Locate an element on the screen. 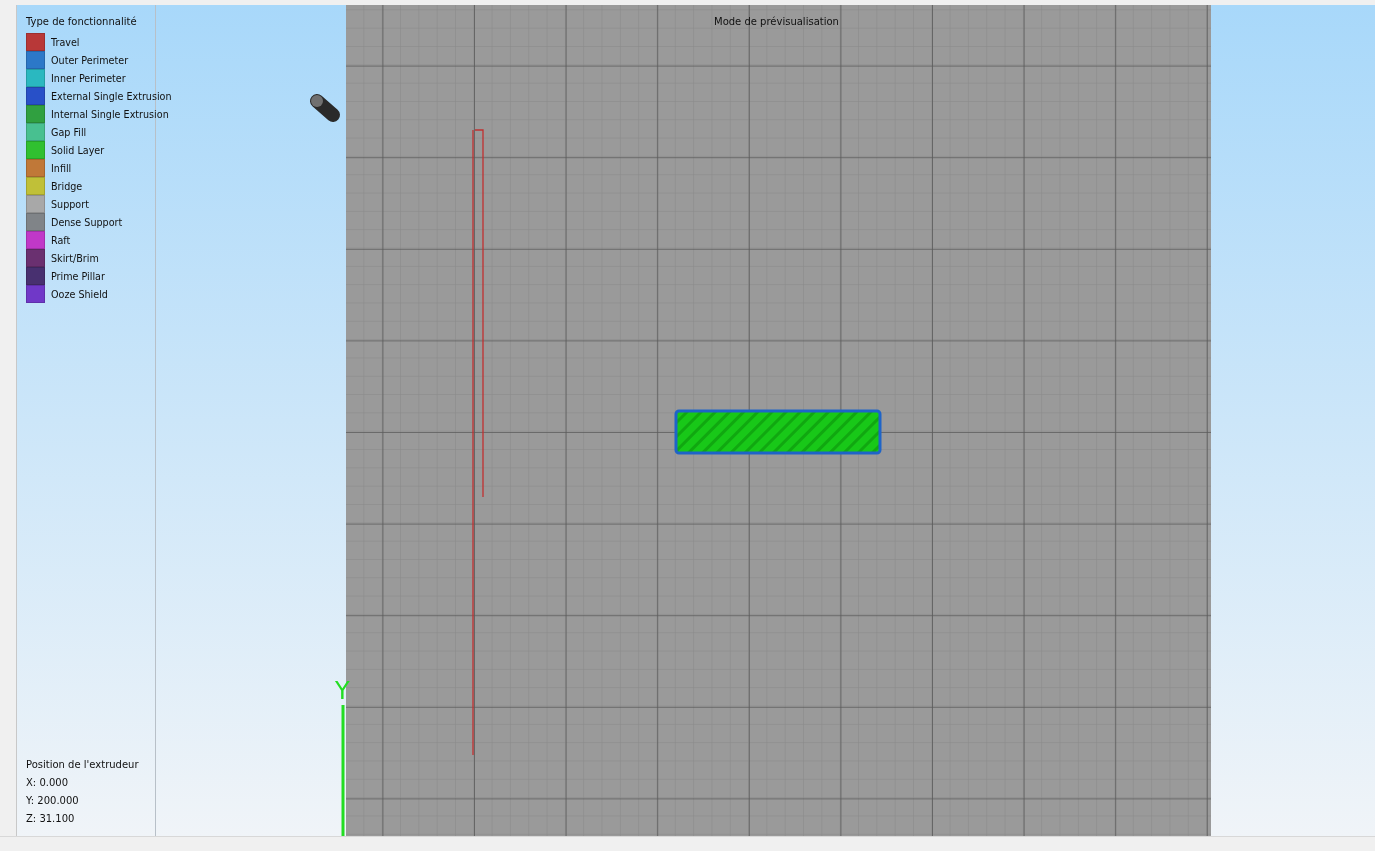 The image size is (1375, 851). legend-label: External Single Extrusion is located at coordinates (111, 96).